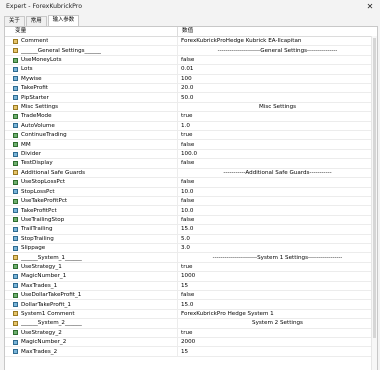 The height and width of the screenshot is (370, 380). Describe the element at coordinates (277, 239) in the screenshot. I see `parameter-value: 5.0` at that location.